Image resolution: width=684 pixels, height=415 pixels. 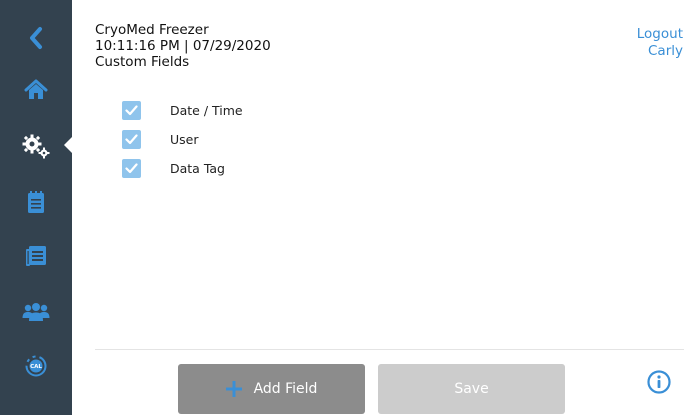 What do you see at coordinates (152, 30) in the screenshot?
I see `device-name: CryoMed Freezer` at bounding box center [152, 30].